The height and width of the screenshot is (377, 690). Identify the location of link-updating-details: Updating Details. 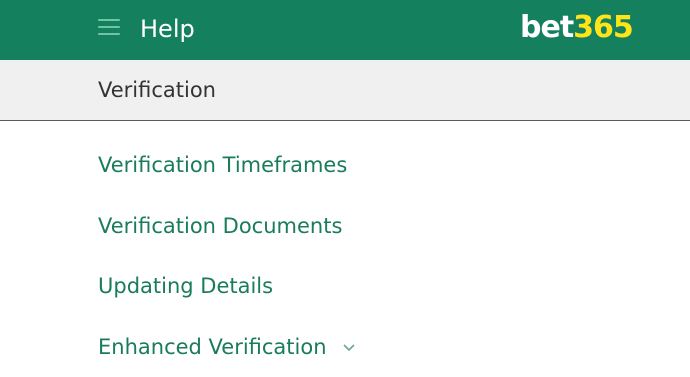
(185, 286).